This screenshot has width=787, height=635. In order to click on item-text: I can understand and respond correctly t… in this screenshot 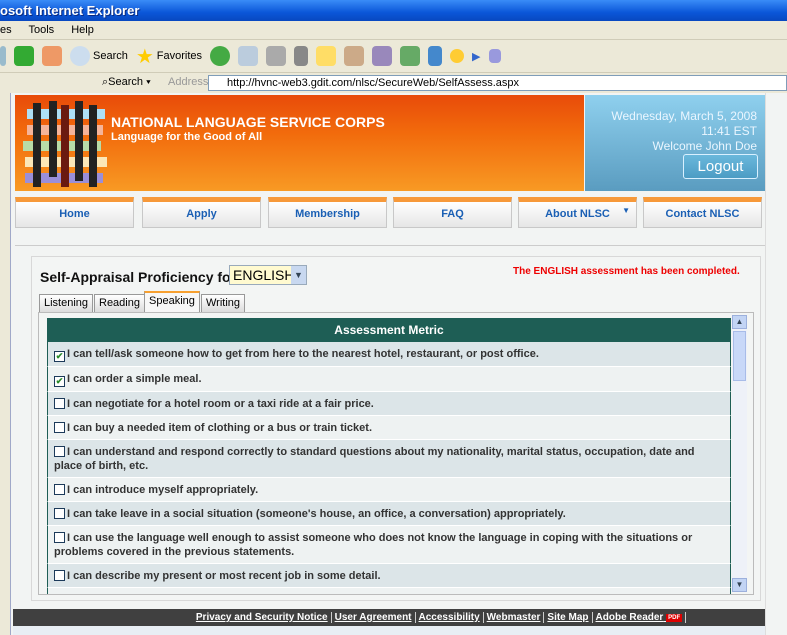, I will do `click(374, 459)`.